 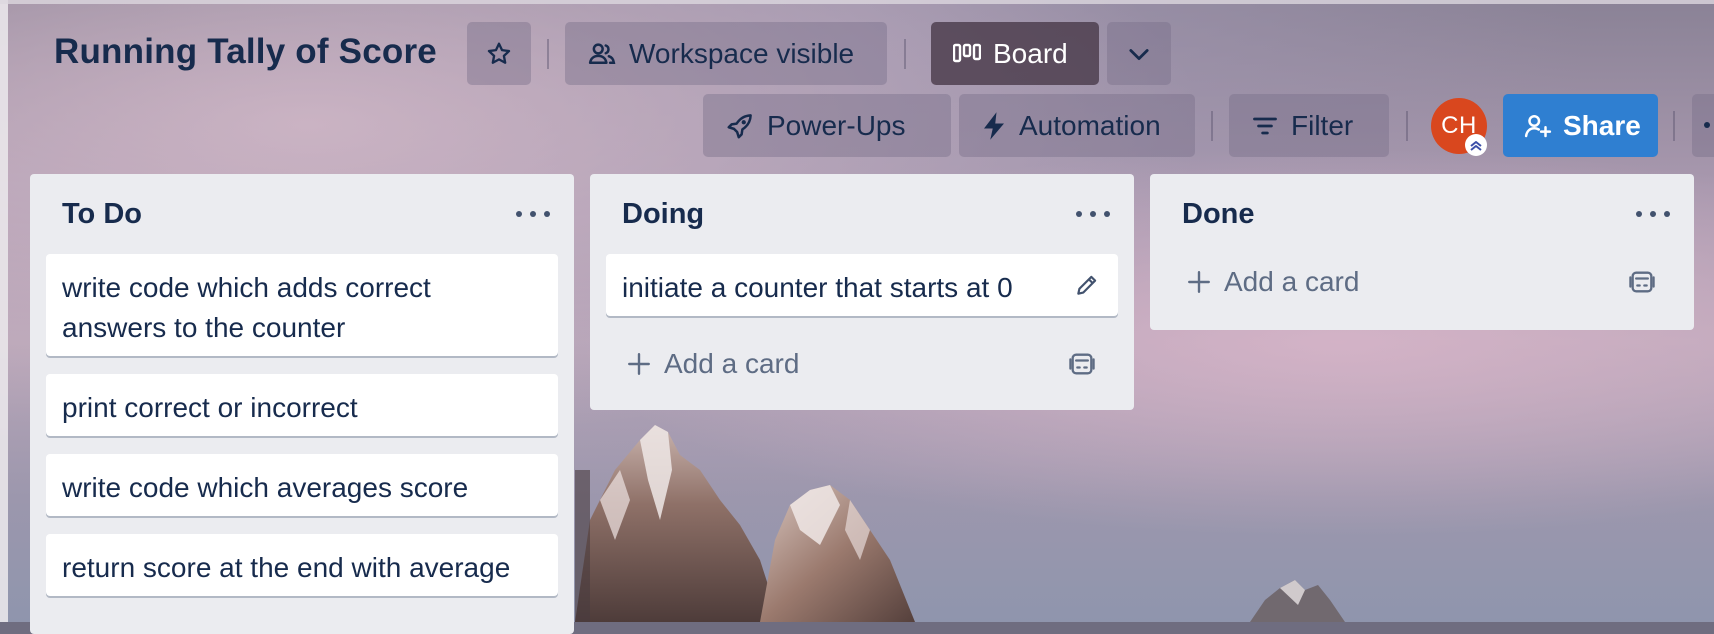 I want to click on list-done: Done Add a card, so click(x=1422, y=252).